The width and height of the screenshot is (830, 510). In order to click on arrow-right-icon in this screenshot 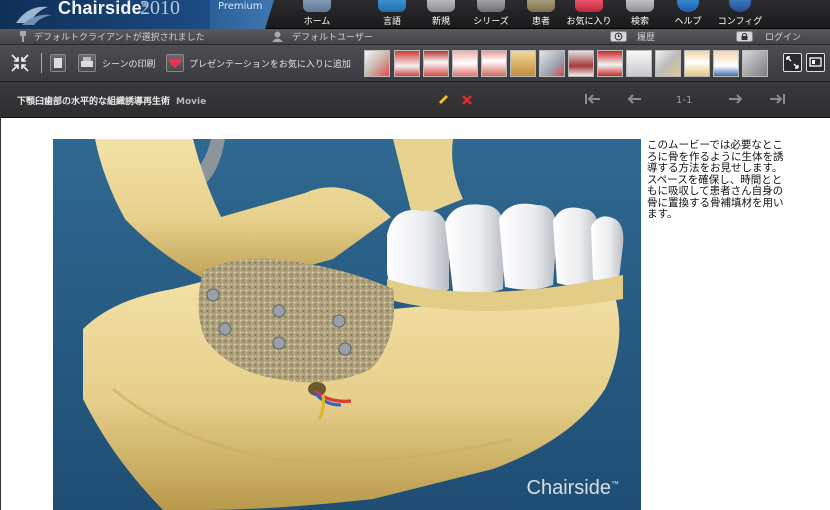, I will do `click(736, 99)`.